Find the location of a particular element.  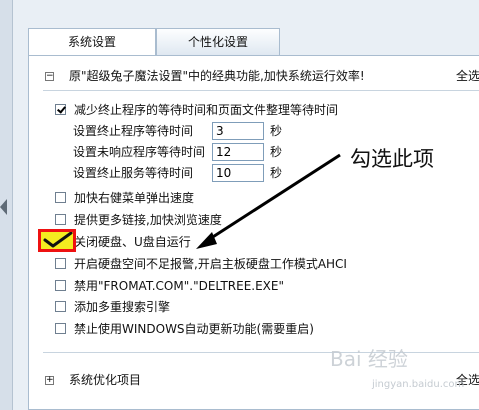

tab-bar: 系统设置 个性化设置 is located at coordinates (253, 42).